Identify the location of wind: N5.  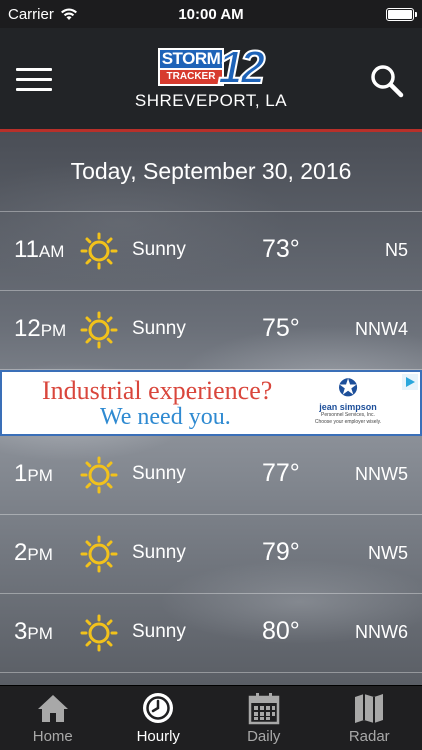
(396, 250).